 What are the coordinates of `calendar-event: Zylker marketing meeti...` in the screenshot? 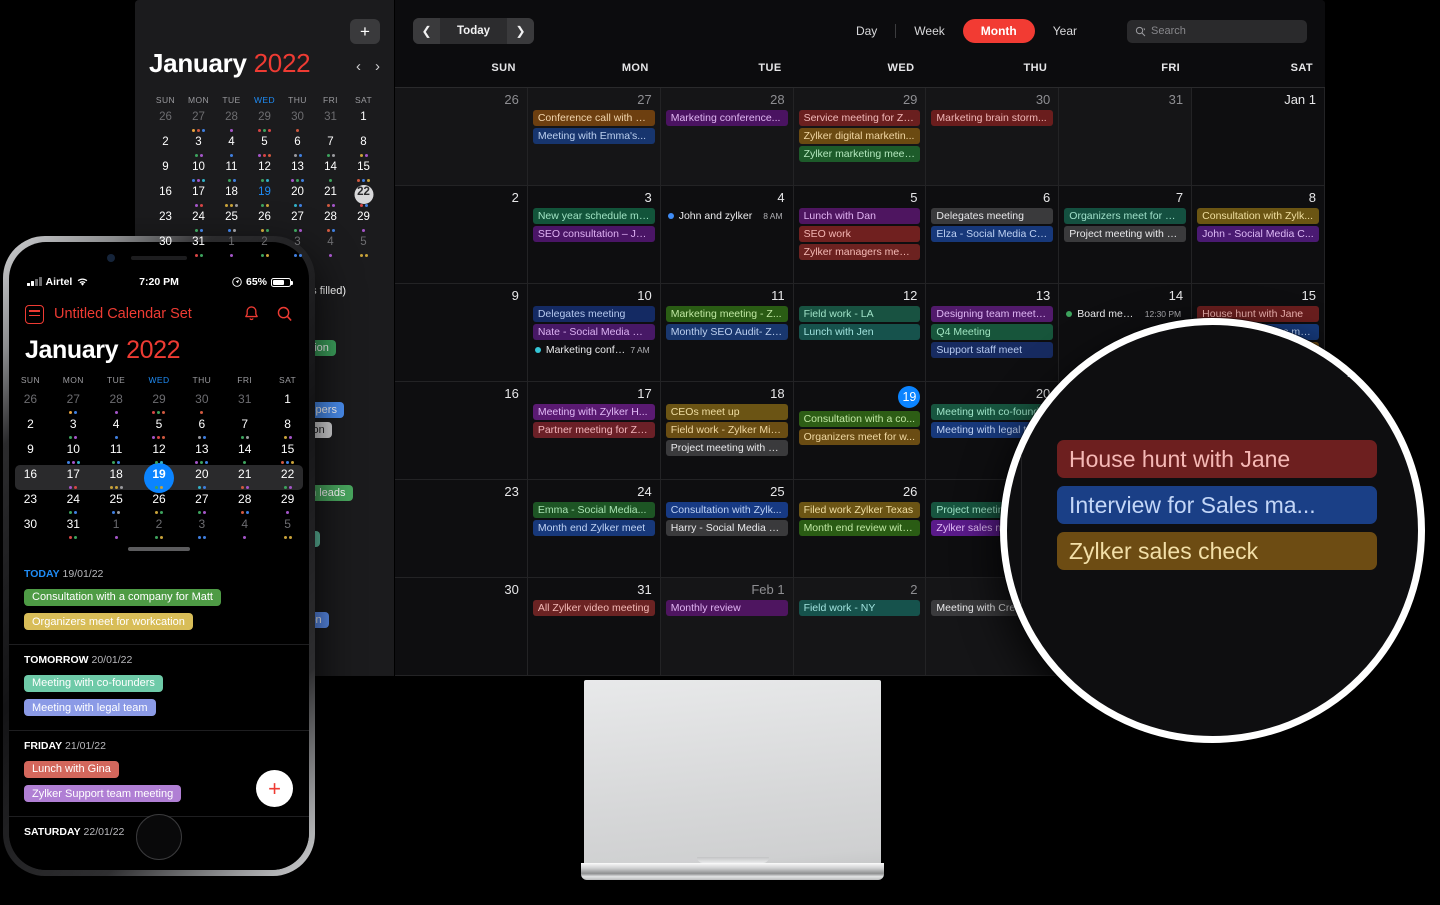 It's located at (859, 154).